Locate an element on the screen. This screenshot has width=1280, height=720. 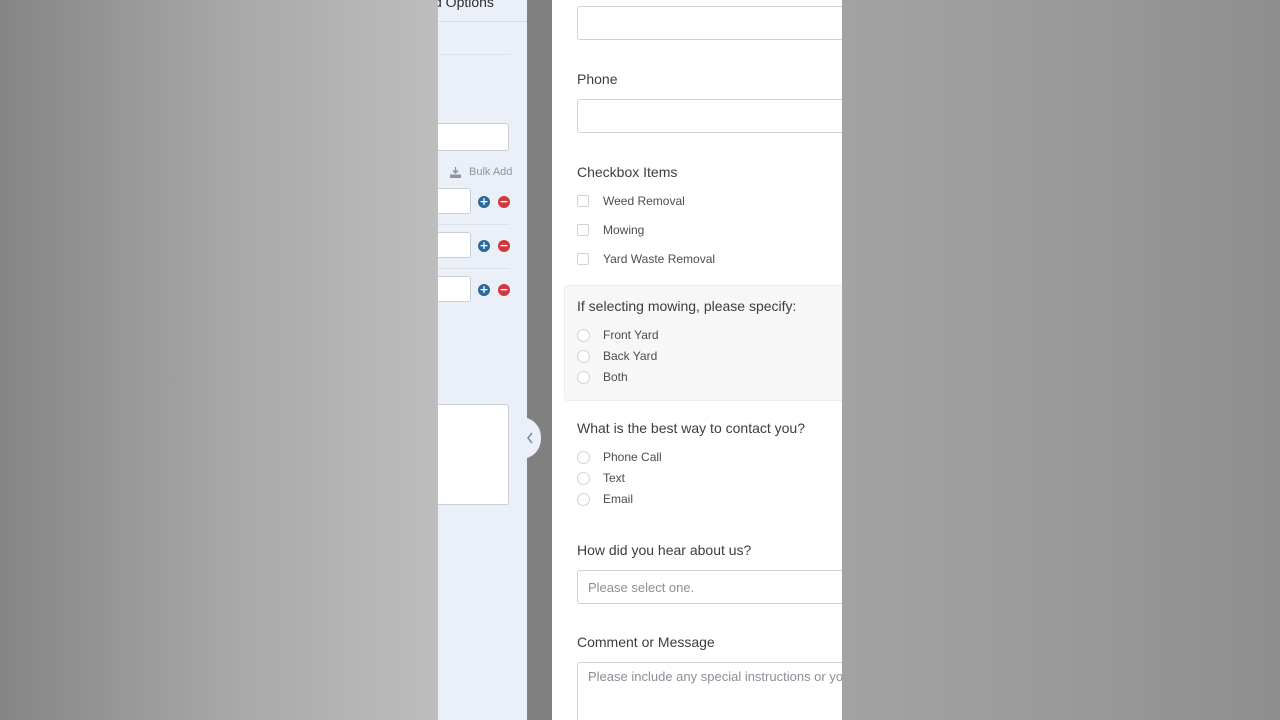
radio-option: Phone Call is located at coordinates (619, 457).